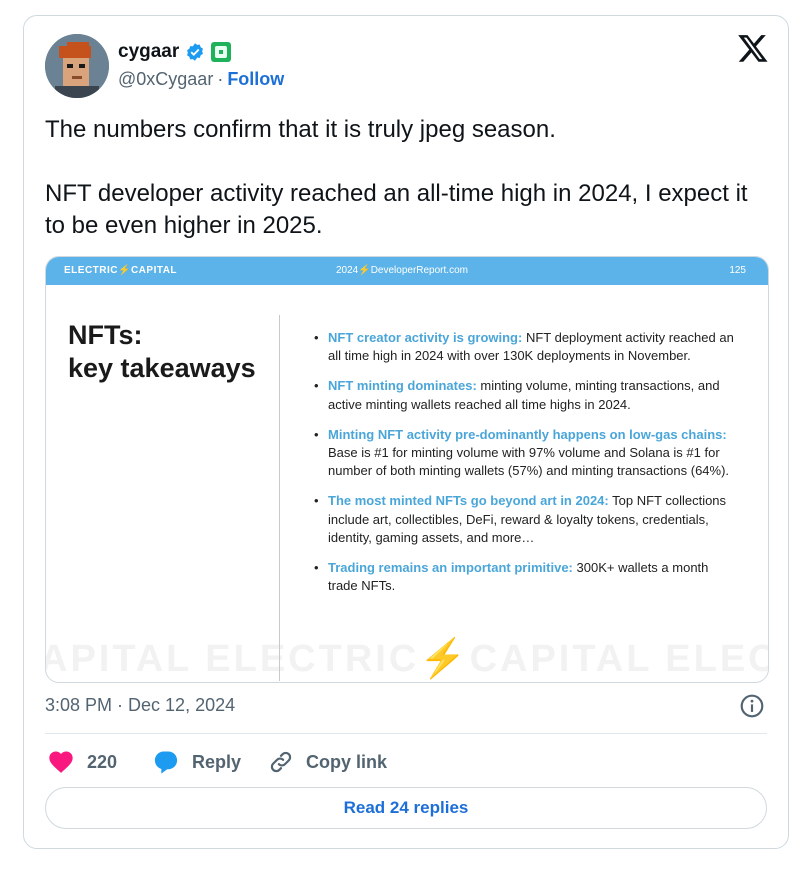 The width and height of the screenshot is (810, 869). I want to click on info-icon, so click(752, 706).